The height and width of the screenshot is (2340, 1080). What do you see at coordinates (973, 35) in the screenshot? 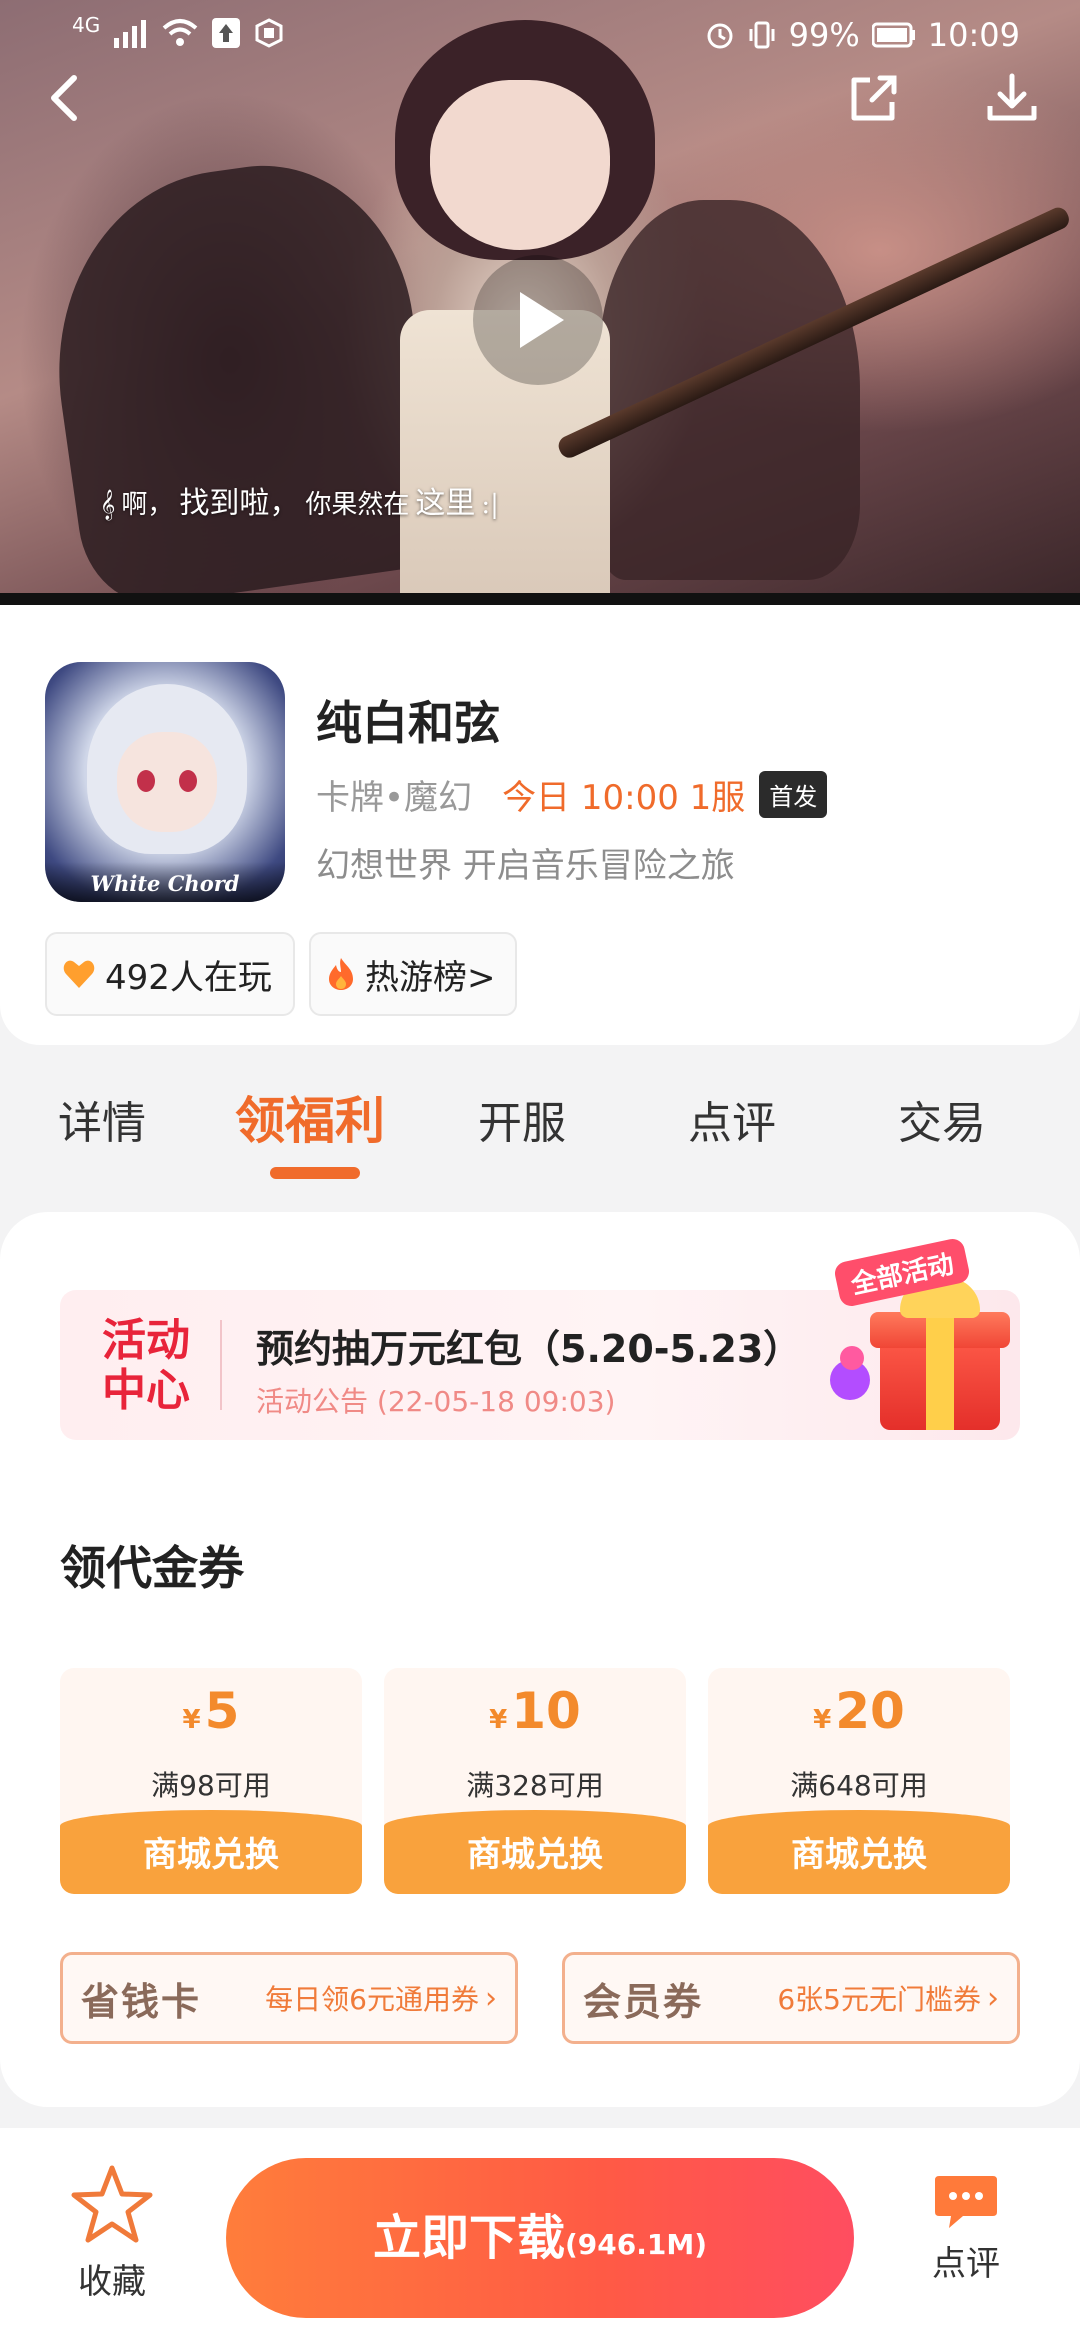
I see `clock-time: 10:09` at bounding box center [973, 35].